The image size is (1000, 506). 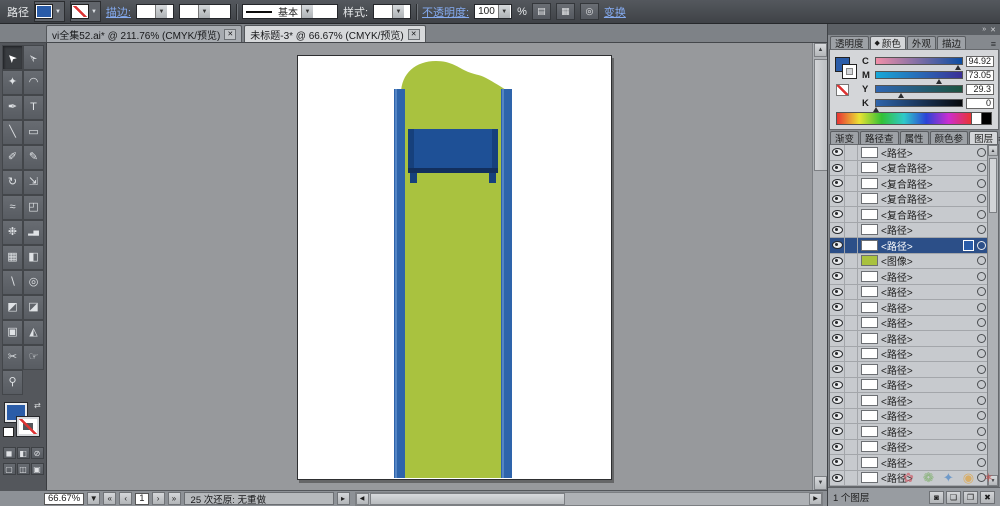 What do you see at coordinates (37, 469) in the screenshot?
I see `fullscreen-mode-button: ▣` at bounding box center [37, 469].